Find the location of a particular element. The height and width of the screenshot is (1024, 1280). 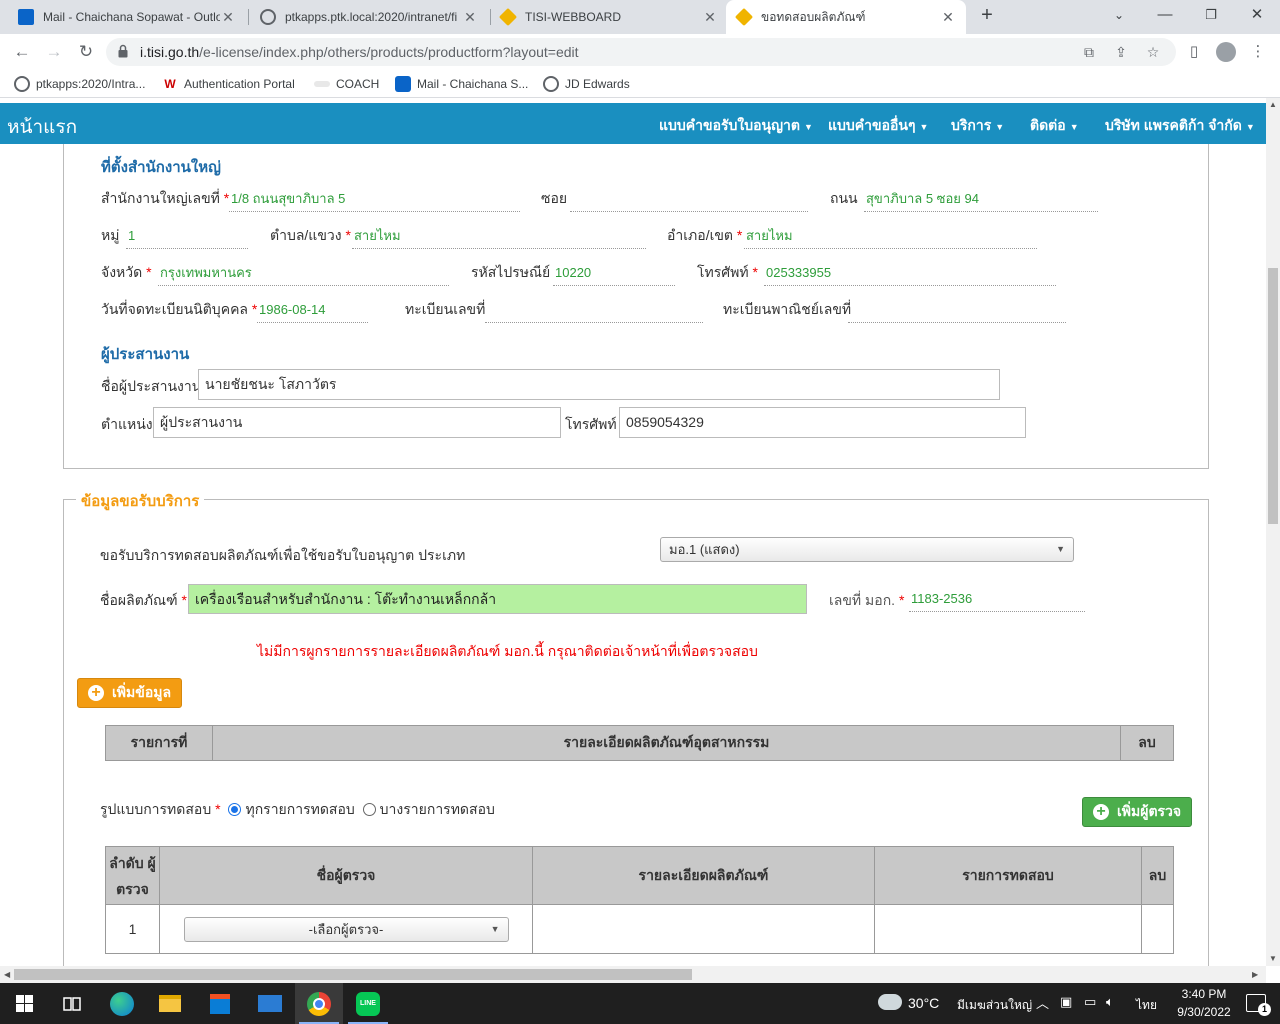

horizontal-scroll-thumb is located at coordinates (353, 974).